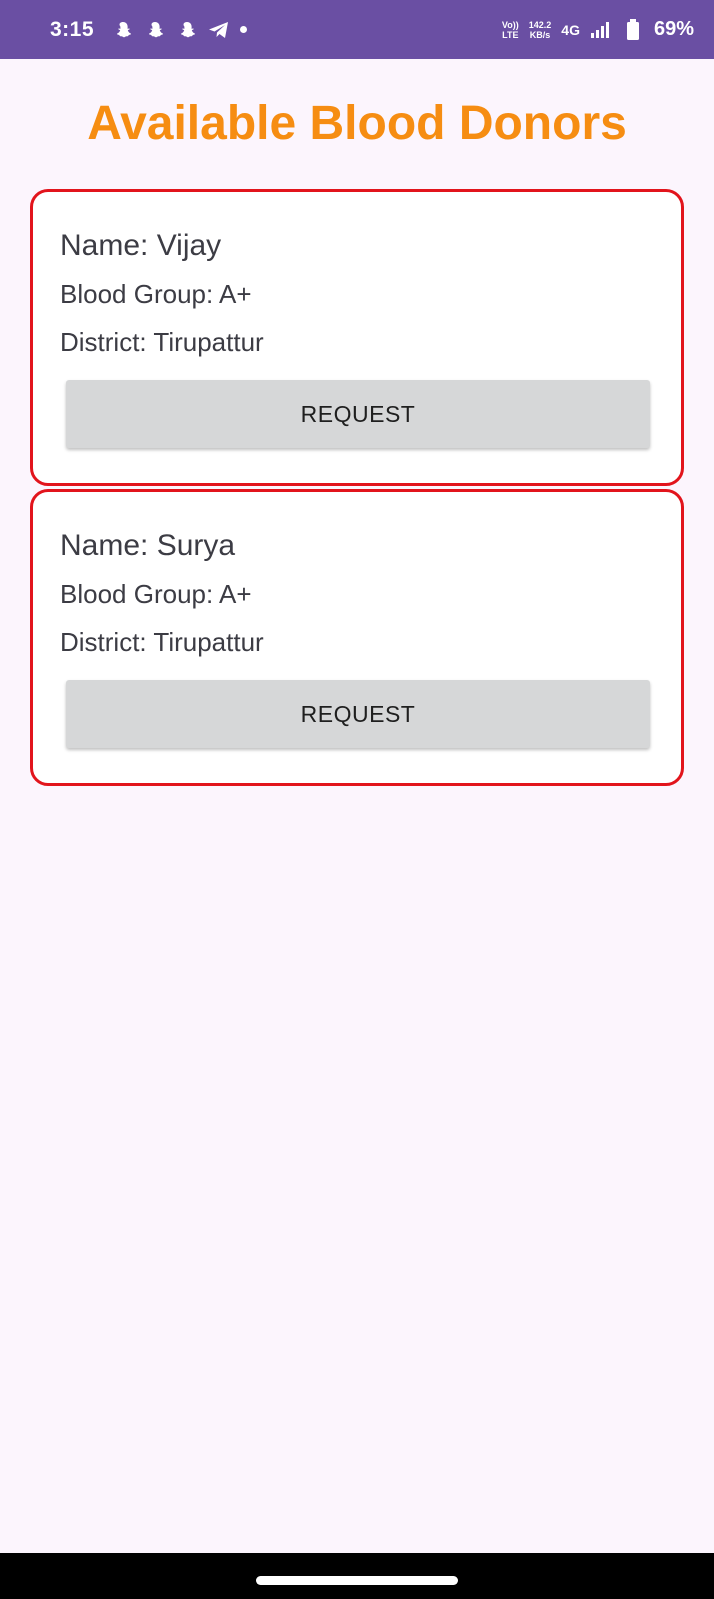  What do you see at coordinates (357, 1580) in the screenshot?
I see `home-gesture-handle` at bounding box center [357, 1580].